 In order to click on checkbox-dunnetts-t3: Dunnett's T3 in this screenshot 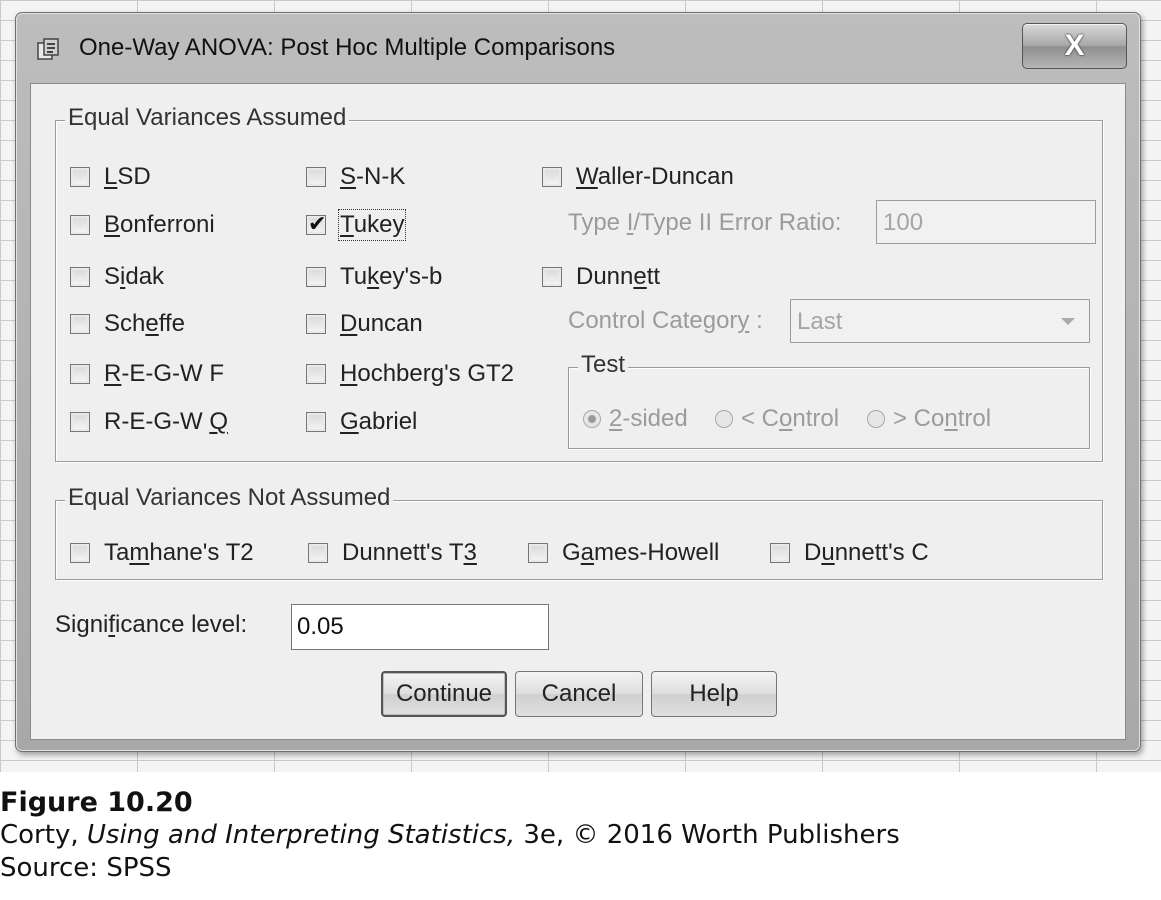, I will do `click(392, 553)`.